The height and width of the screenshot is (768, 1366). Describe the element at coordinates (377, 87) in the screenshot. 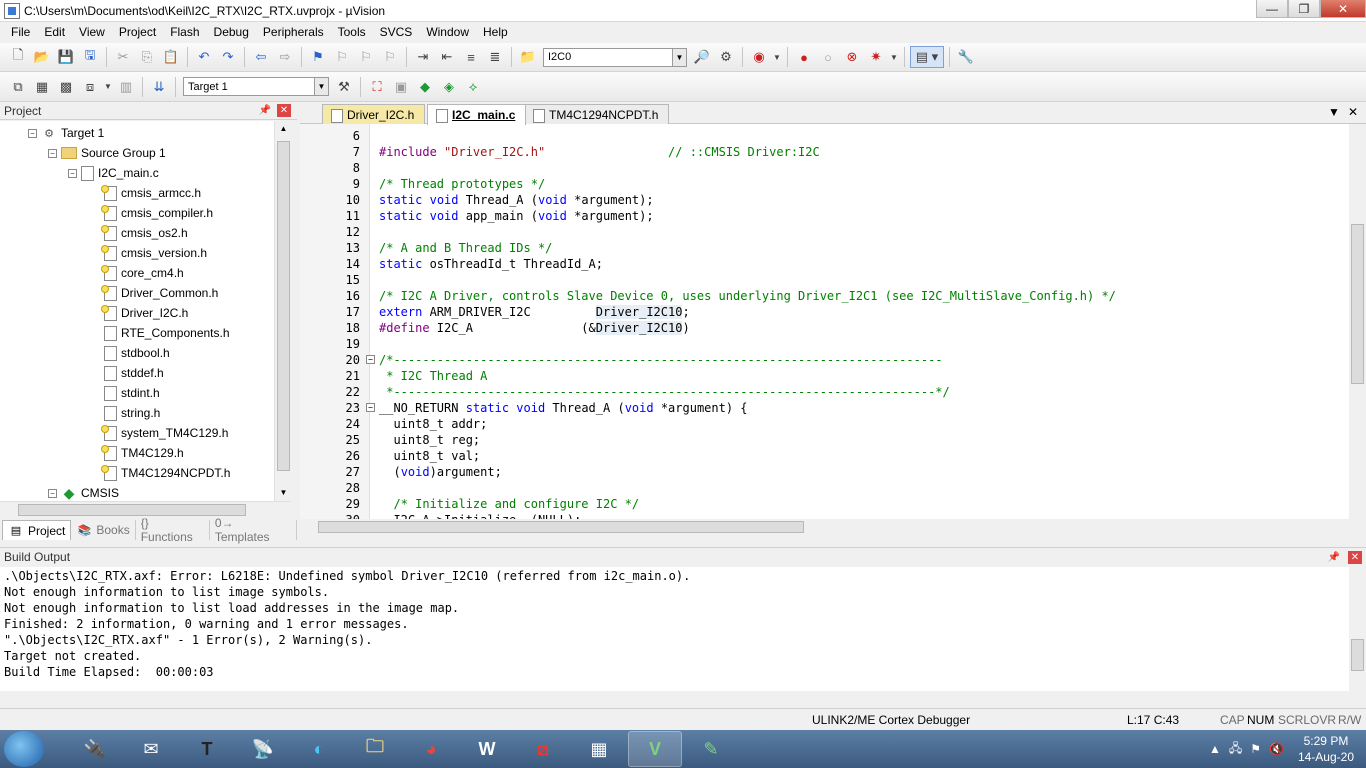

I see `manage-project-items-icon: ⛶` at that location.